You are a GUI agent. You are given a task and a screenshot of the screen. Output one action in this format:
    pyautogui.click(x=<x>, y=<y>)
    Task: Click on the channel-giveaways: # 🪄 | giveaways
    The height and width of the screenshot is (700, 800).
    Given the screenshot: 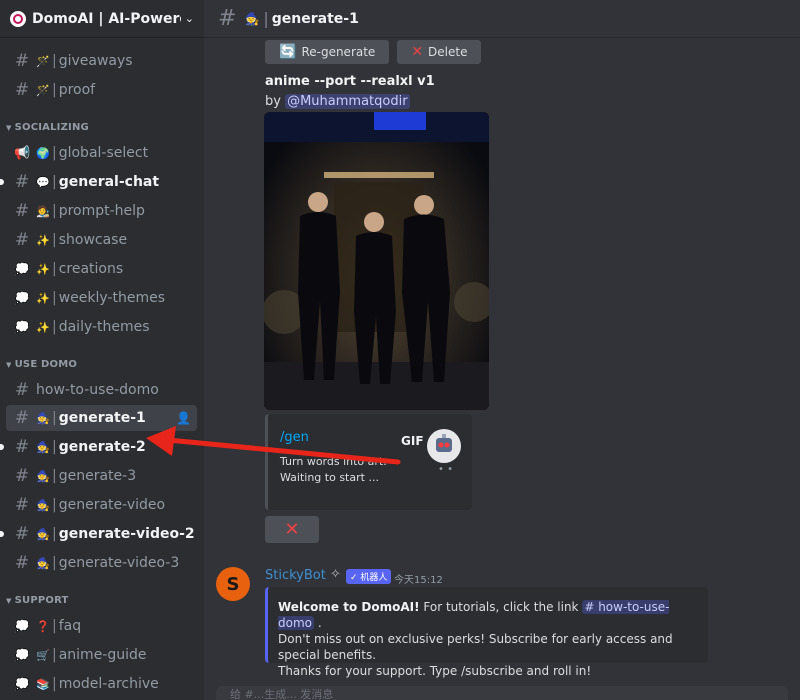 What is the action you would take?
    pyautogui.click(x=101, y=61)
    